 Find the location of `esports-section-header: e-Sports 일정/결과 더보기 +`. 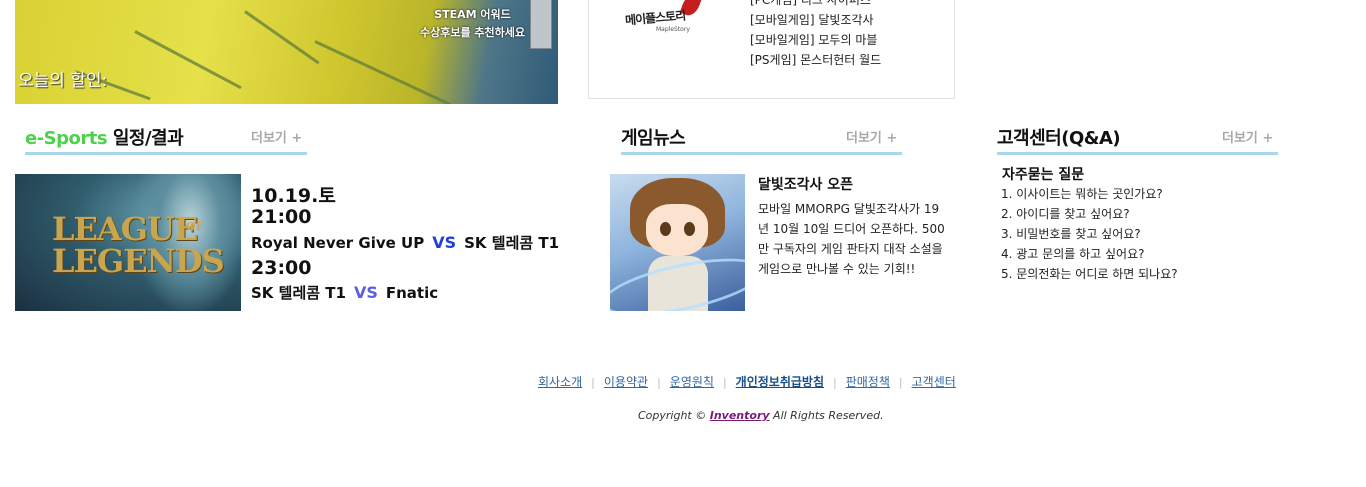

esports-section-header: e-Sports 일정/결과 더보기 + is located at coordinates (166, 139).